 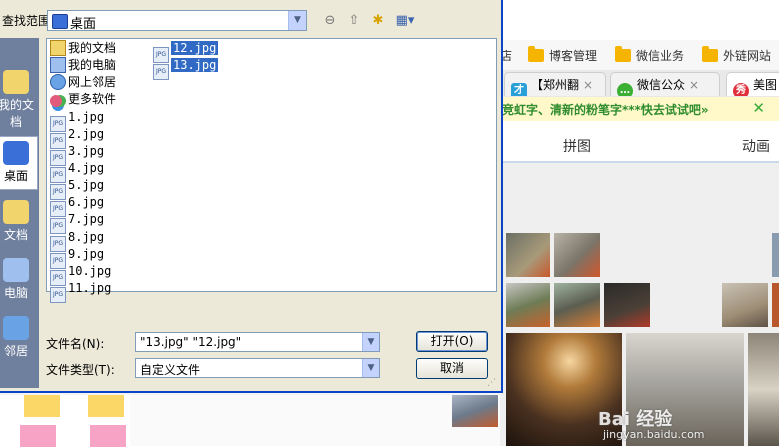 What do you see at coordinates (452, 368) in the screenshot?
I see `cancel-button: 取消` at bounding box center [452, 368].